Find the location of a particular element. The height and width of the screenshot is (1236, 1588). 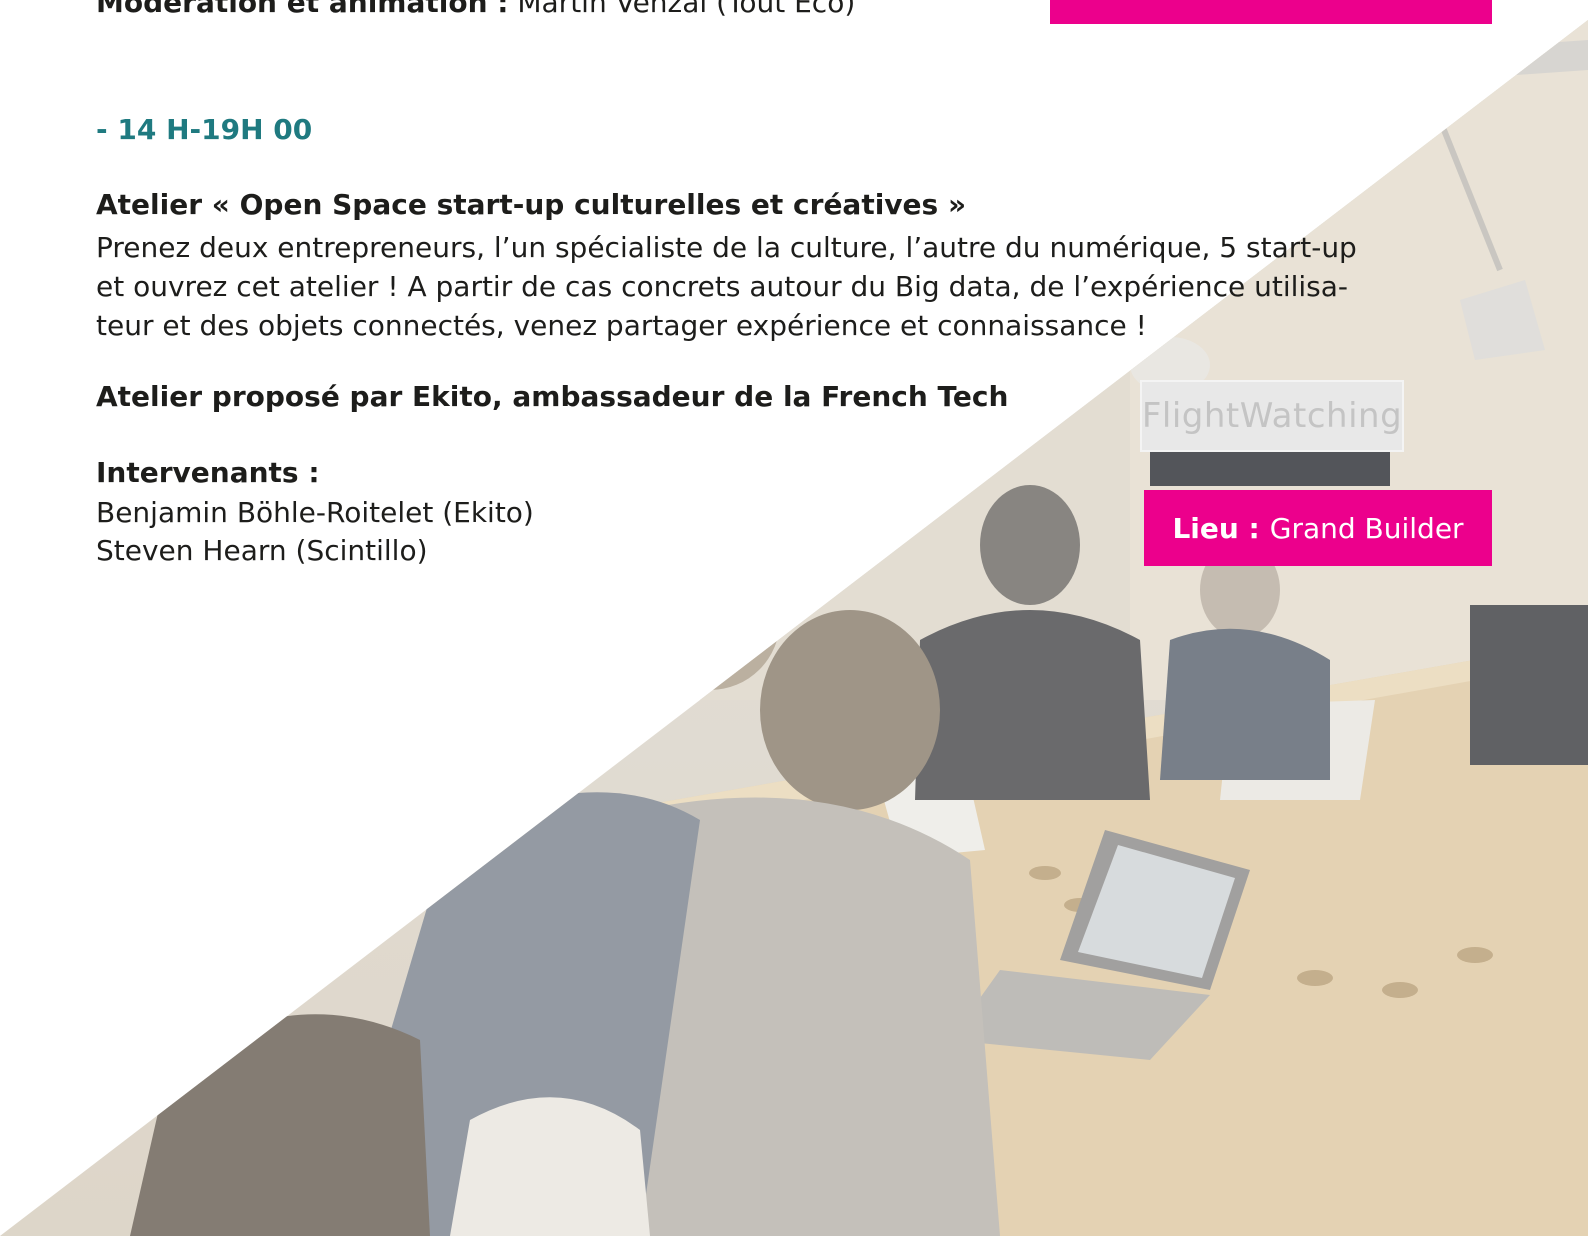

speaker-item: Steven Hearn (Scintillo) is located at coordinates (262, 550).